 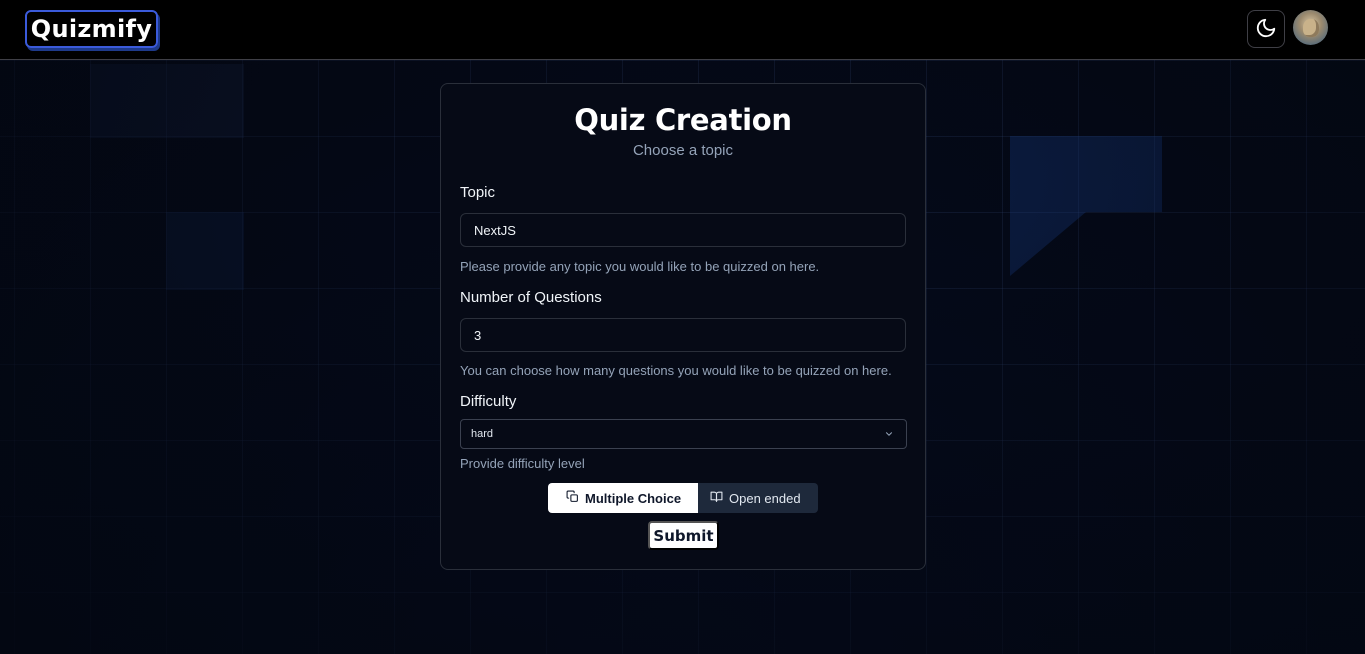 I want to click on submit-button: Submit, so click(x=683, y=535).